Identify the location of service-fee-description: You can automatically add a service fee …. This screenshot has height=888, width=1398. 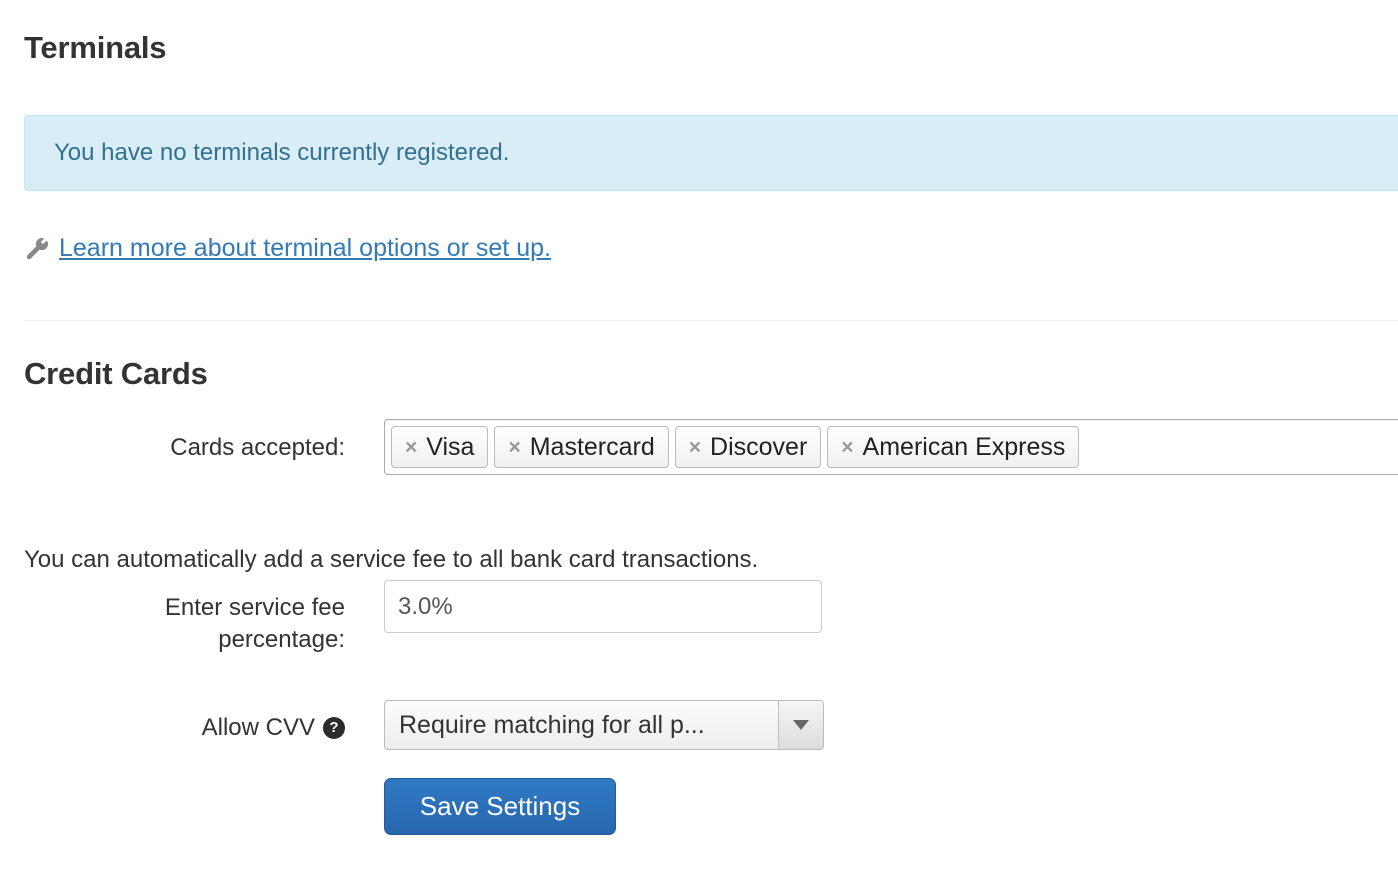
(391, 559).